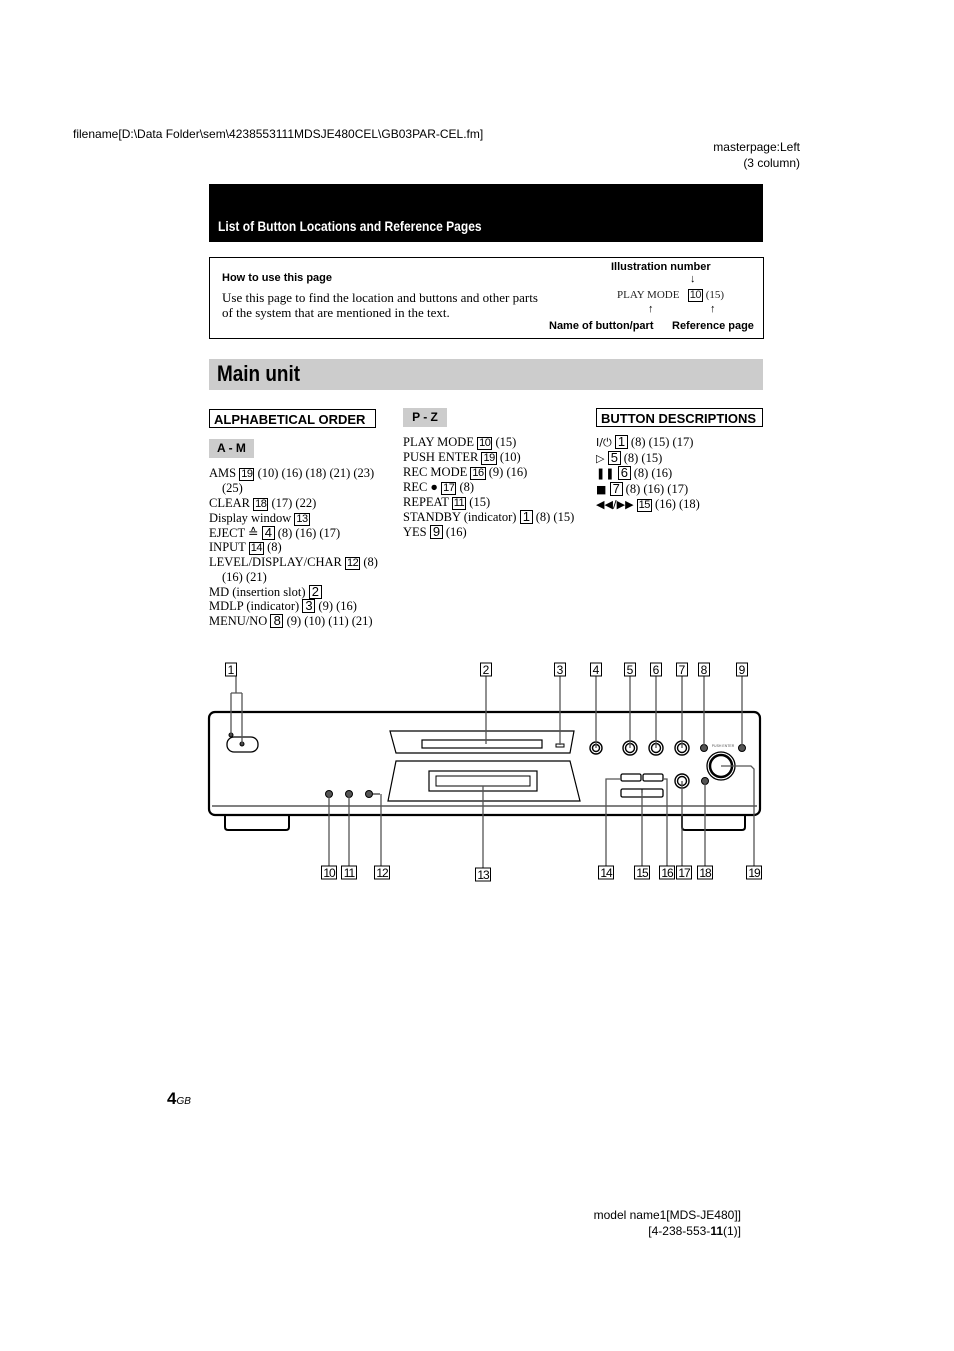  I want to click on reference-pages: (9) (10) (11) (21), so click(329, 620).